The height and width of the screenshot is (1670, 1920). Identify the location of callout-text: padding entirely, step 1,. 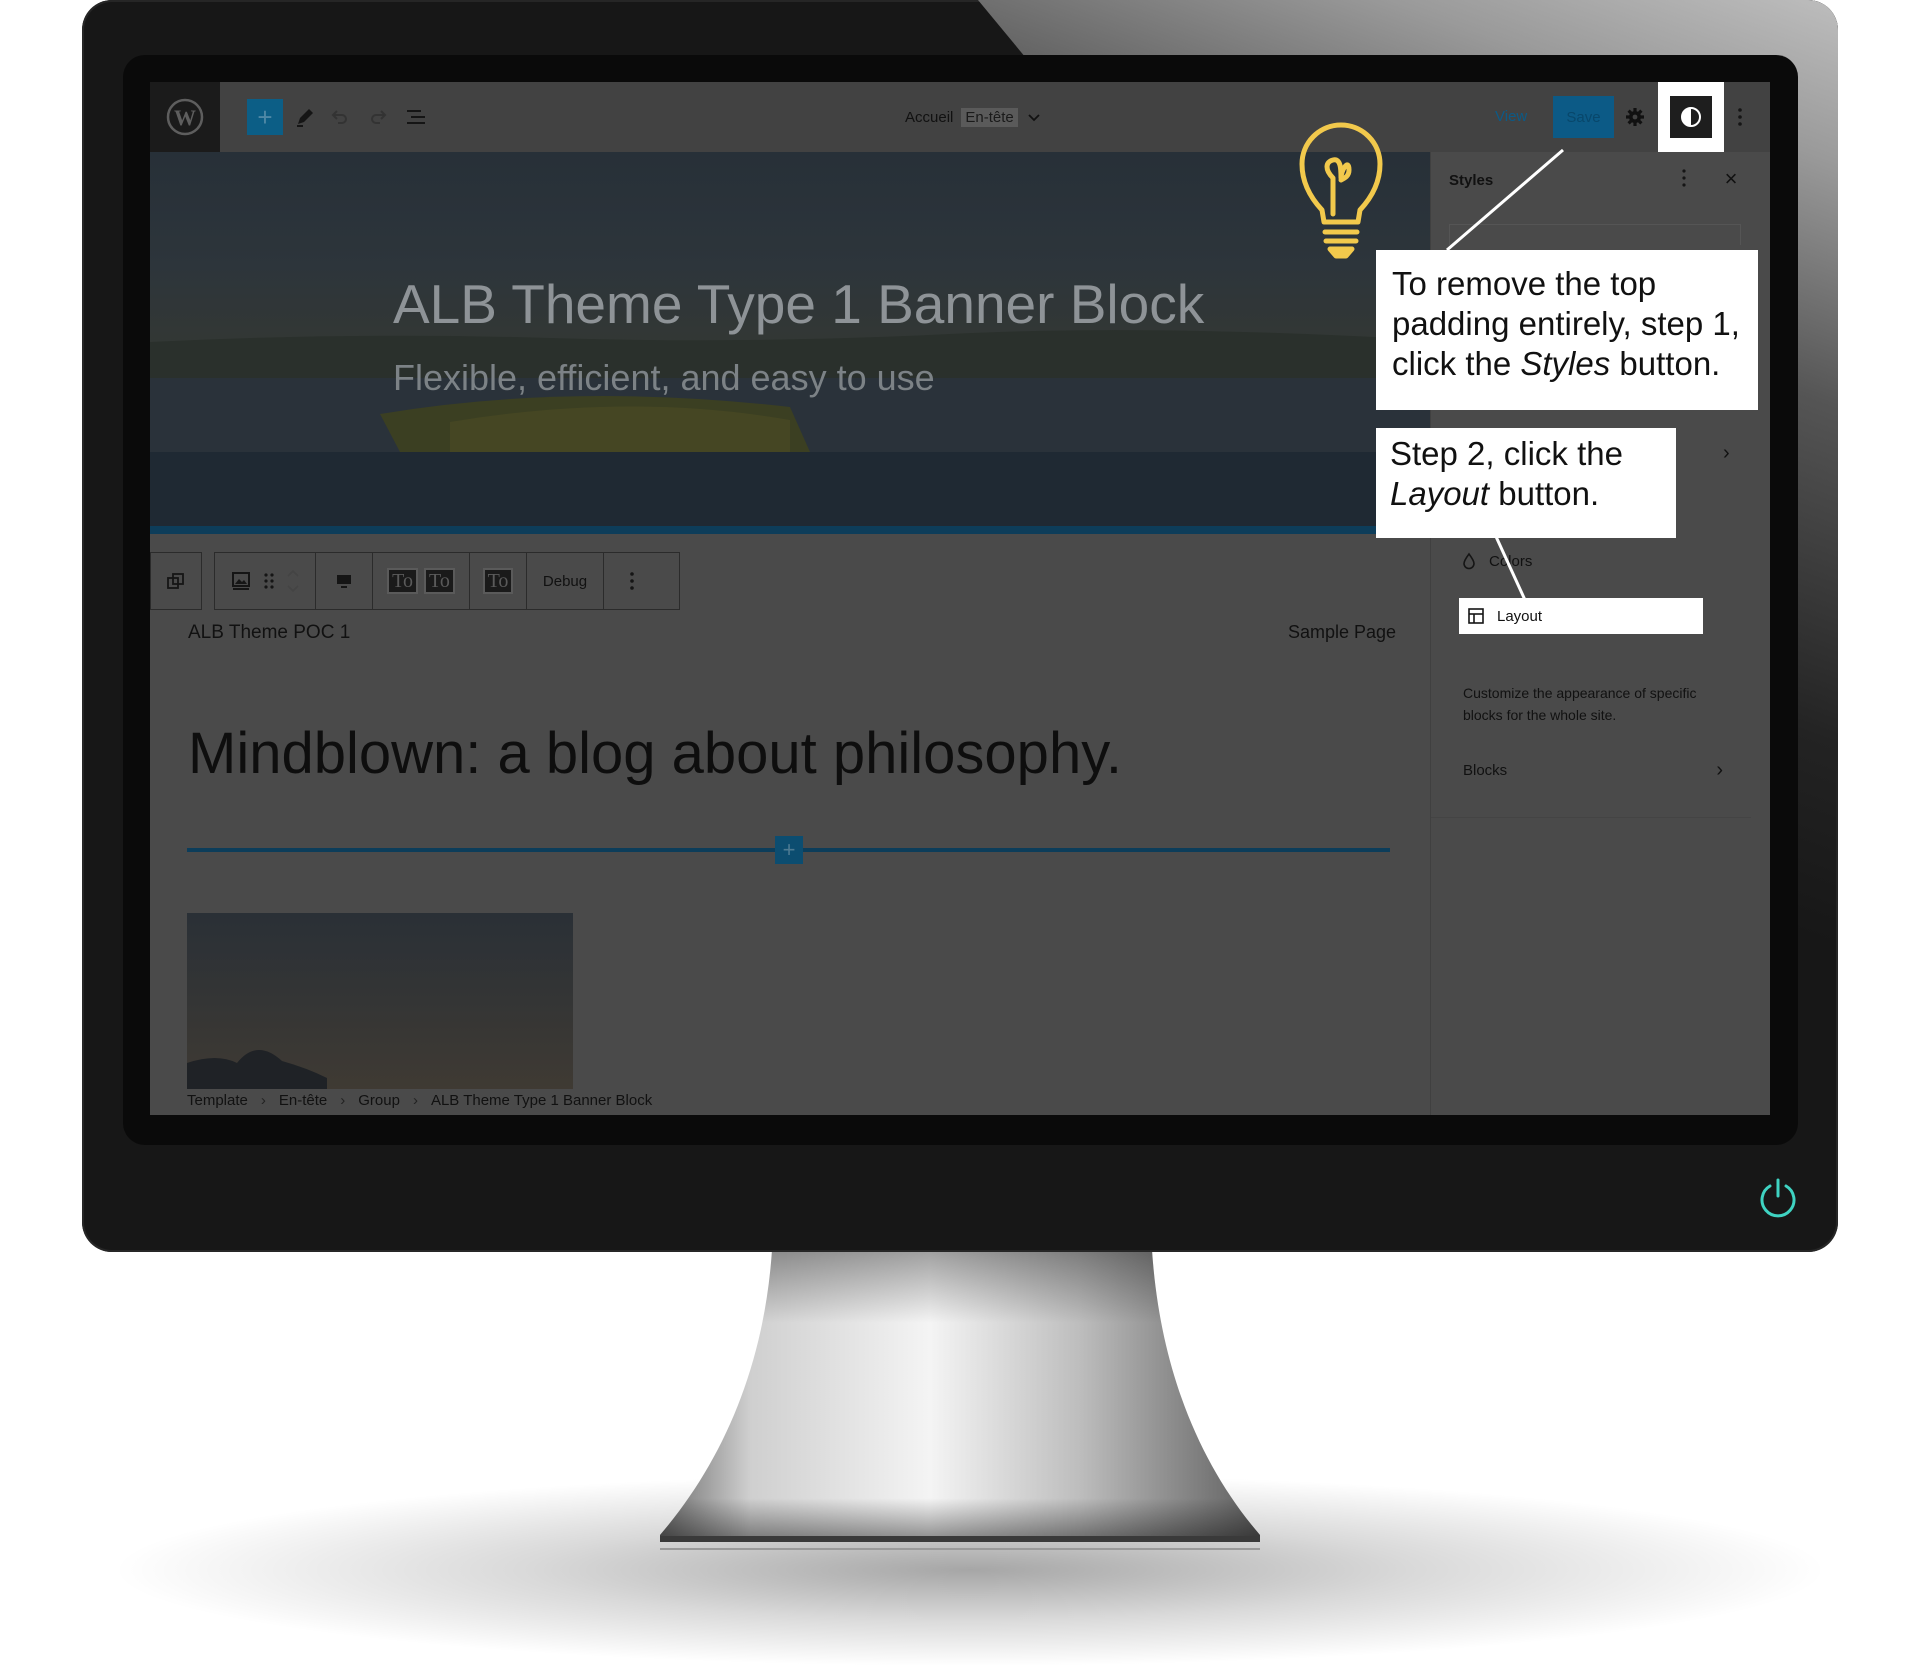
(1566, 323).